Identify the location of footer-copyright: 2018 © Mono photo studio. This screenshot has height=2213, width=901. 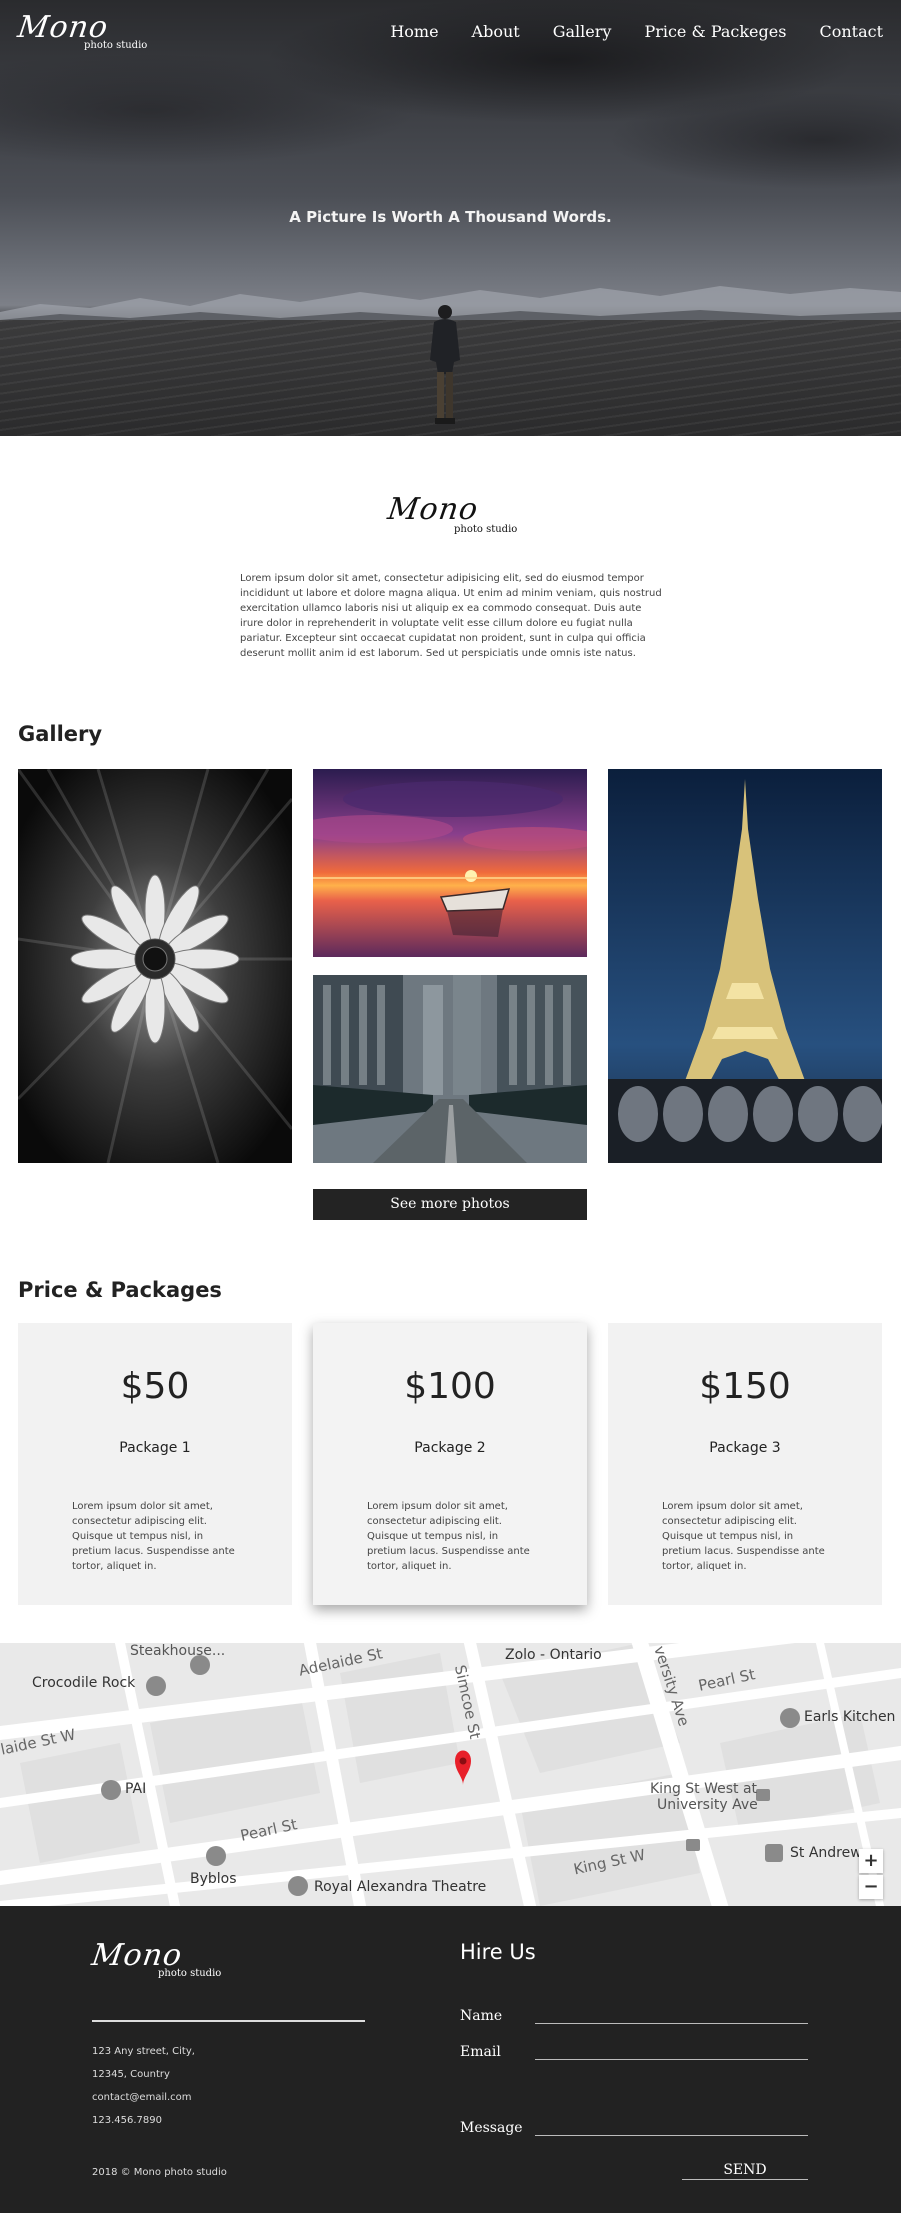
(159, 2172).